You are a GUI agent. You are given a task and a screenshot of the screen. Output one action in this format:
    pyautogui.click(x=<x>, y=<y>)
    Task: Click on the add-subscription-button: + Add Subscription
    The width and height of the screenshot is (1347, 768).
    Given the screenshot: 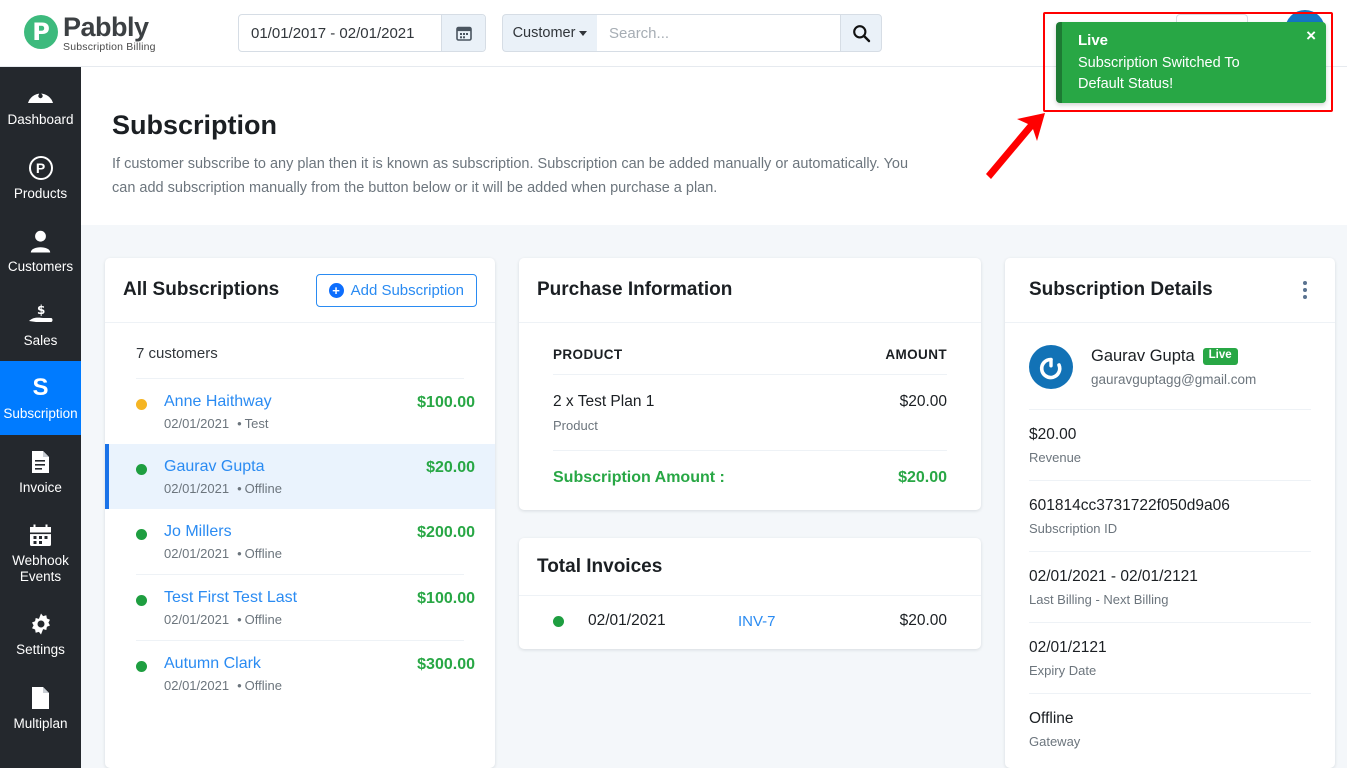 What is the action you would take?
    pyautogui.click(x=396, y=290)
    